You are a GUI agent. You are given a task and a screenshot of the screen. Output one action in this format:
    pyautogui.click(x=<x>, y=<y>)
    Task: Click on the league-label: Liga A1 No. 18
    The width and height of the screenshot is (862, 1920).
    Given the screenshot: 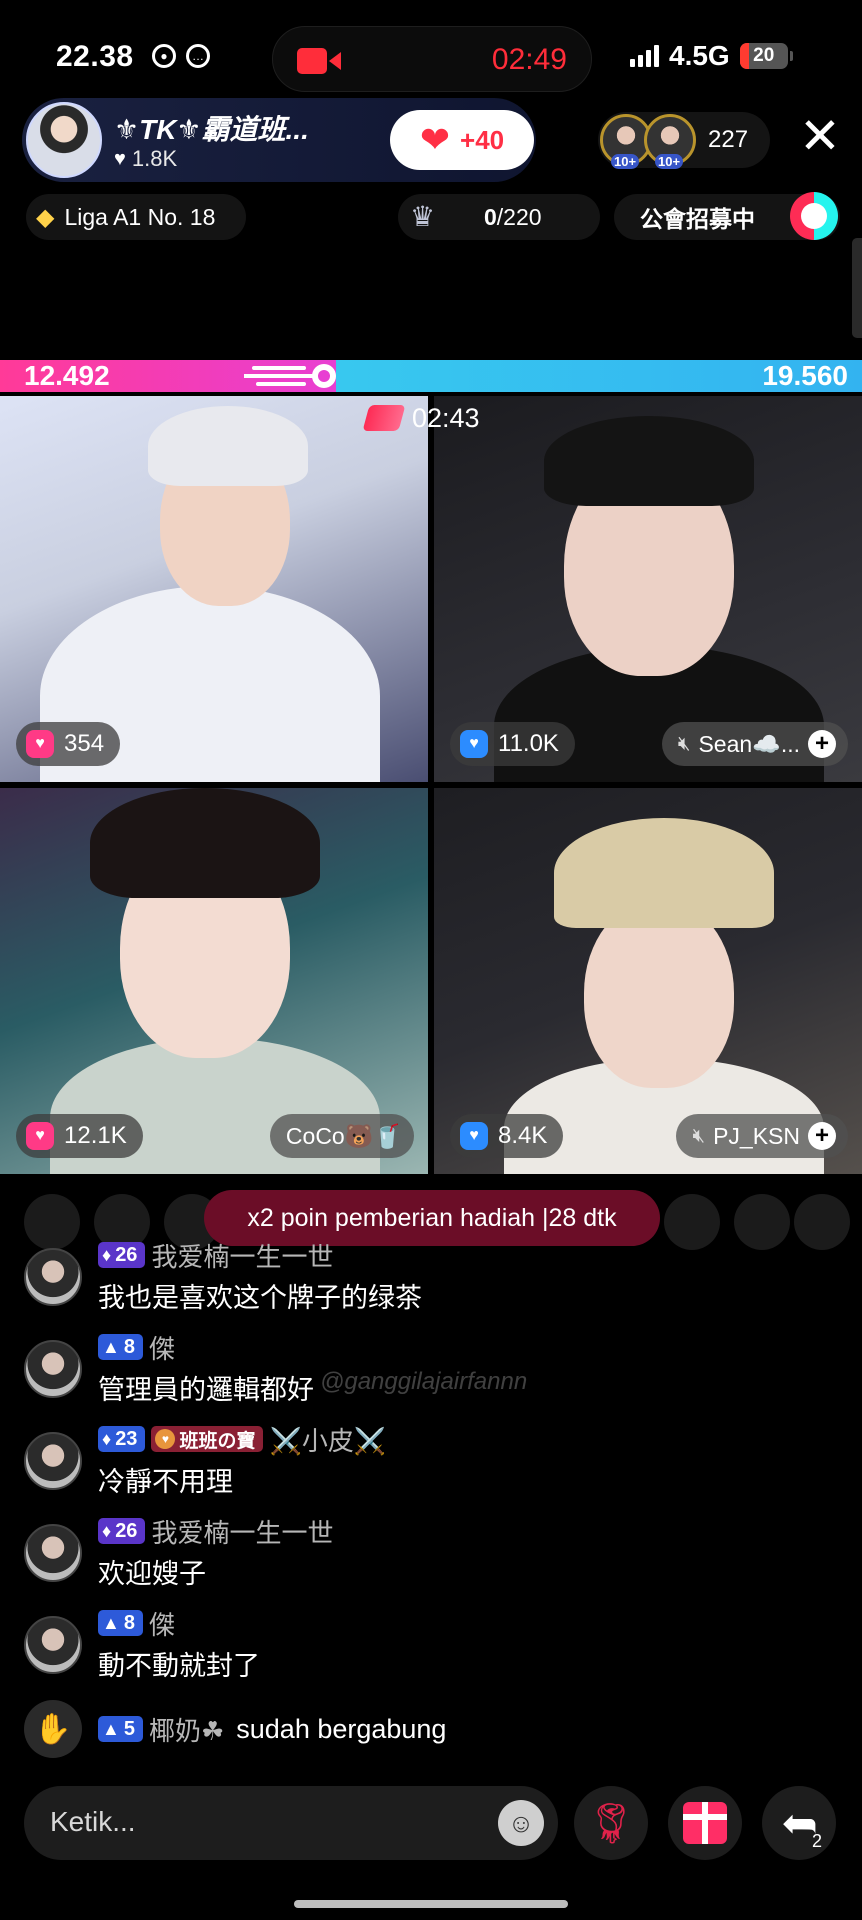 What is the action you would take?
    pyautogui.click(x=140, y=216)
    